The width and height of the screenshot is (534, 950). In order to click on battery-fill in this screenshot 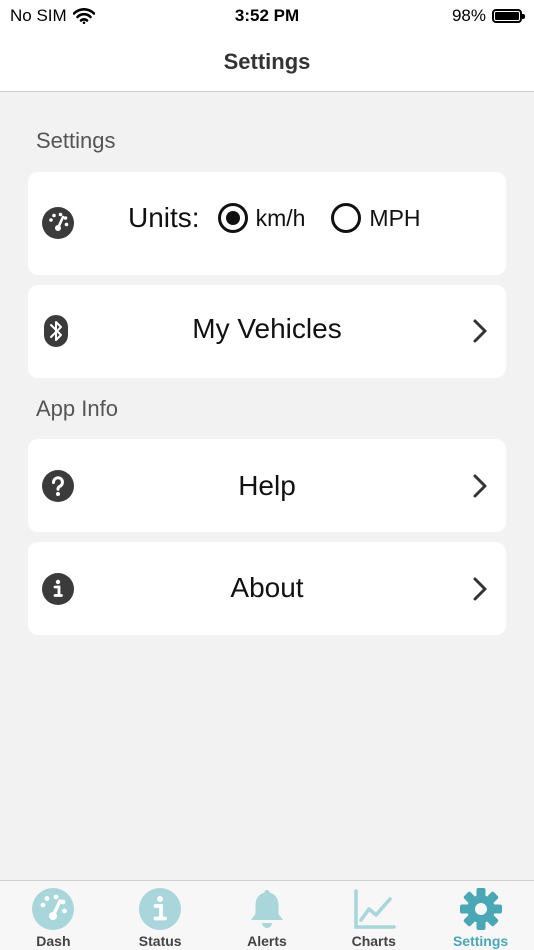, I will do `click(507, 16)`.